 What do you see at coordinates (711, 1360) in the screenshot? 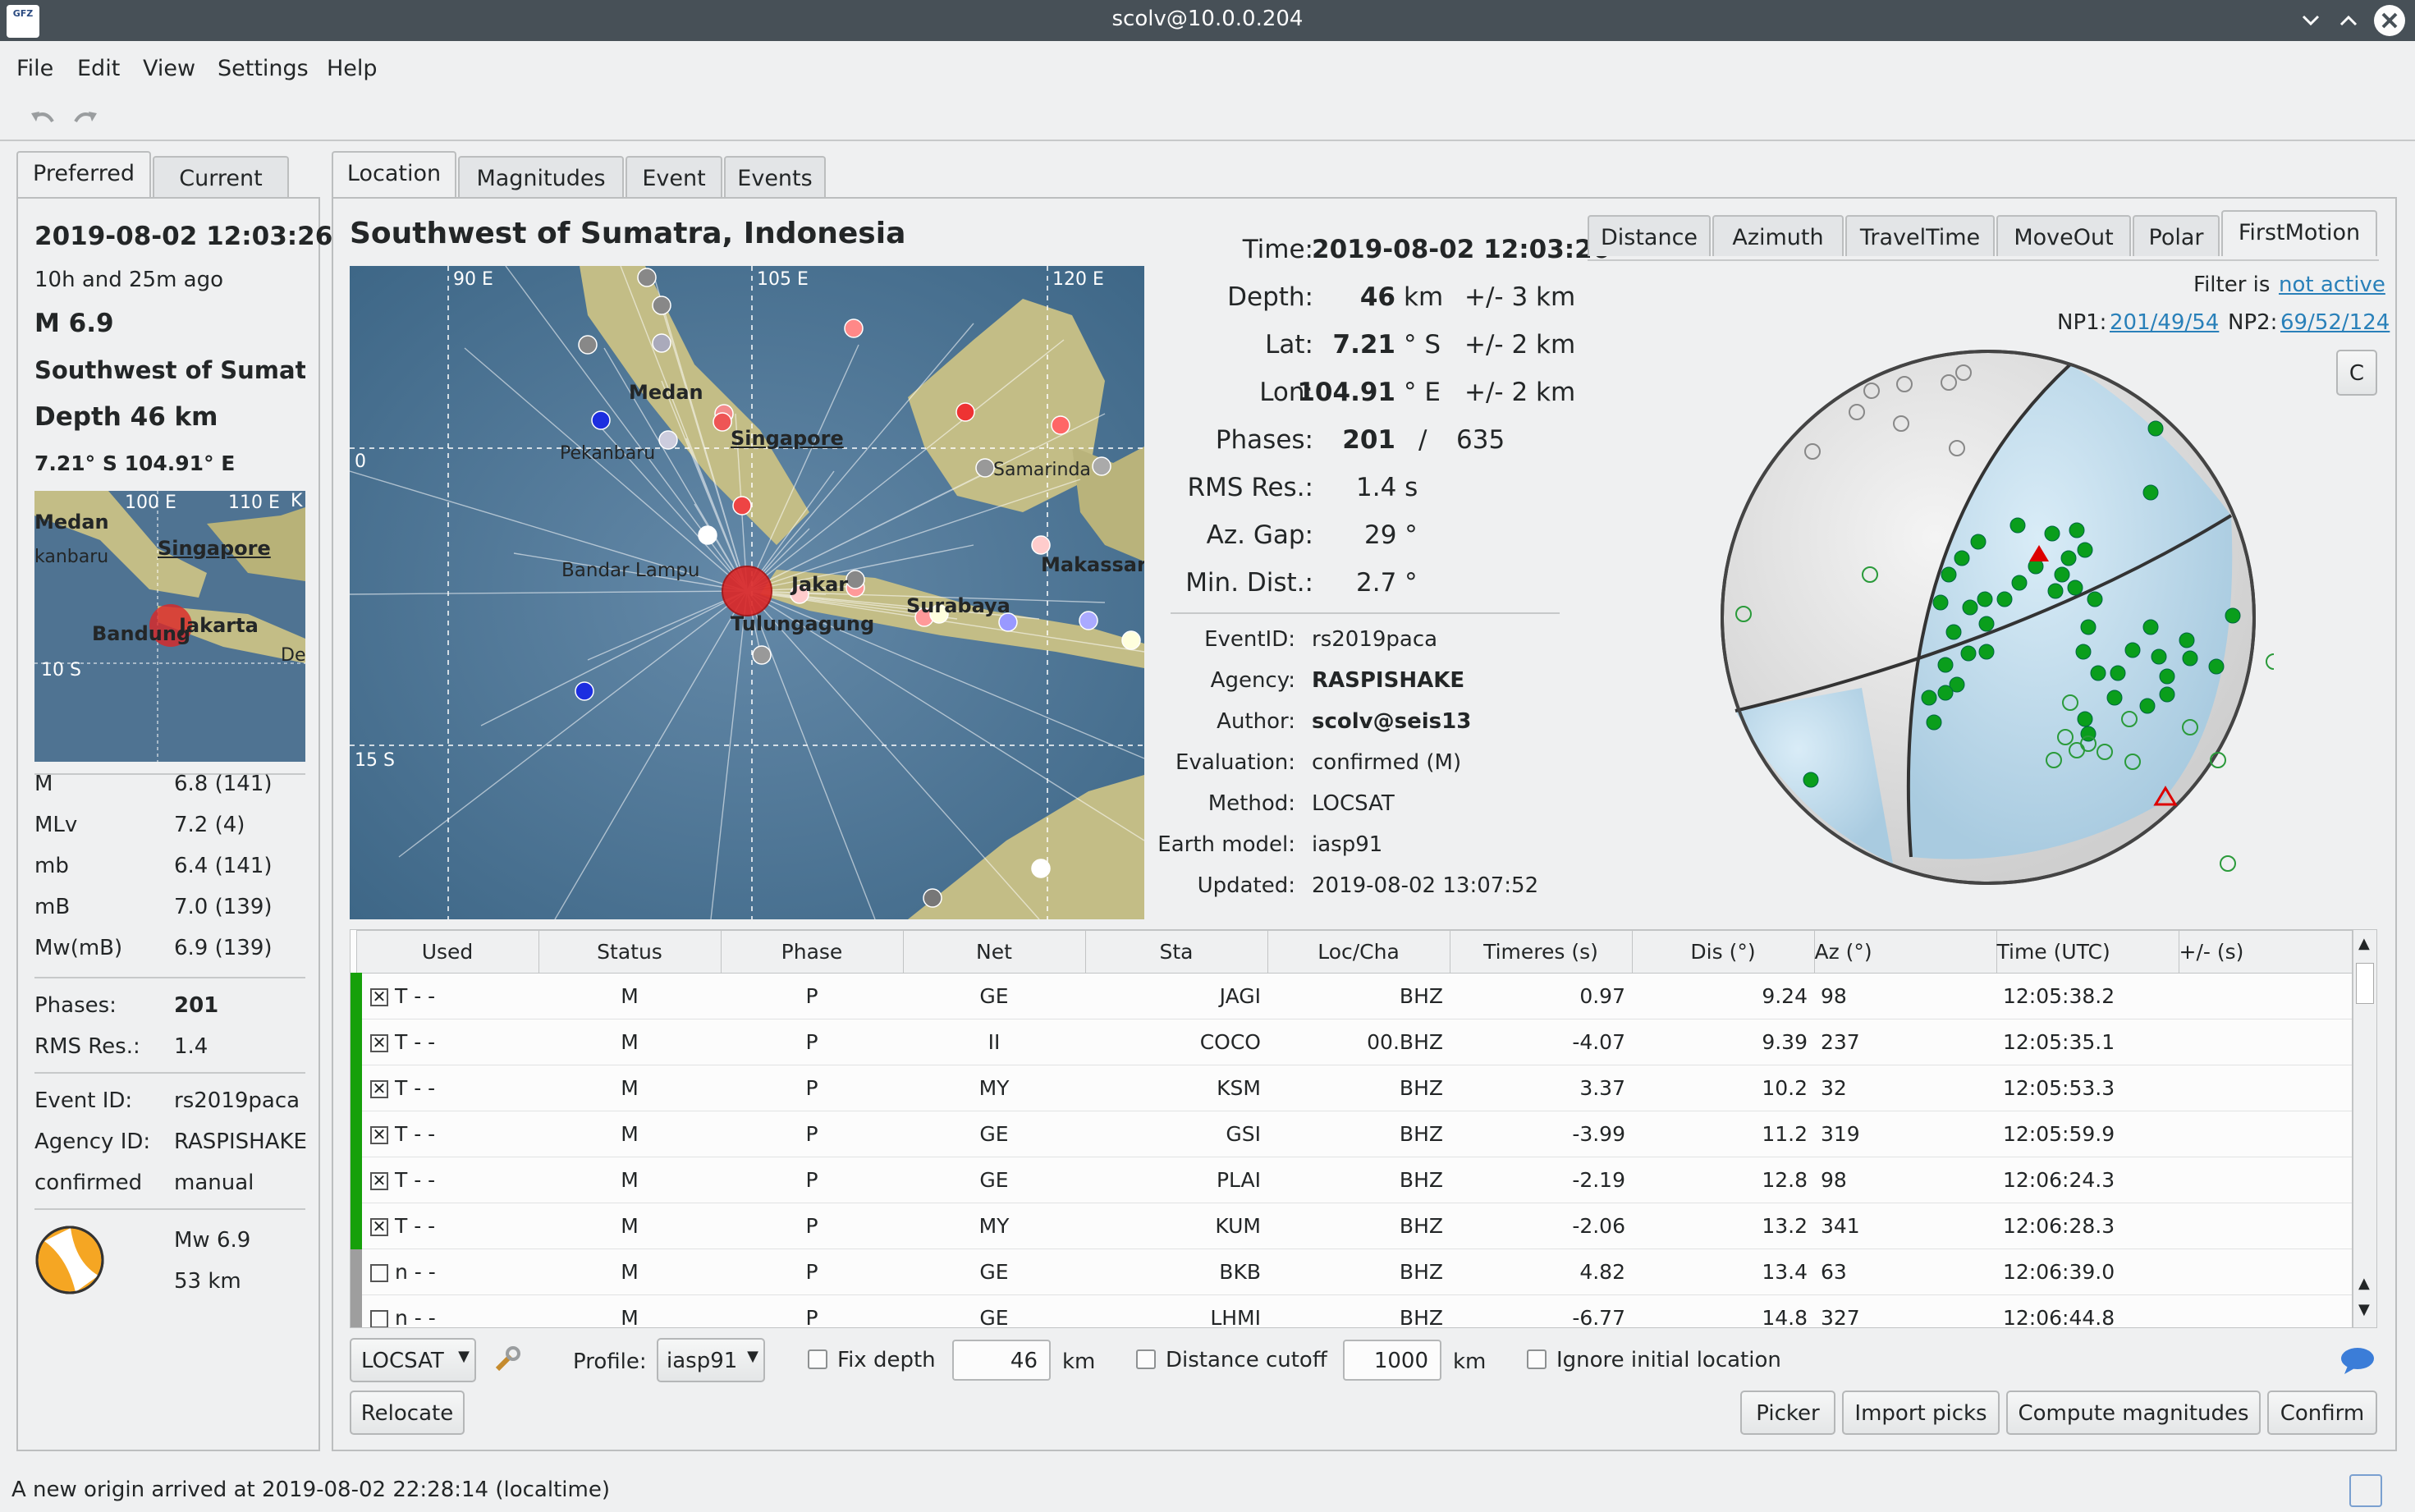
I see `profile-select: iasp91 ▼` at bounding box center [711, 1360].